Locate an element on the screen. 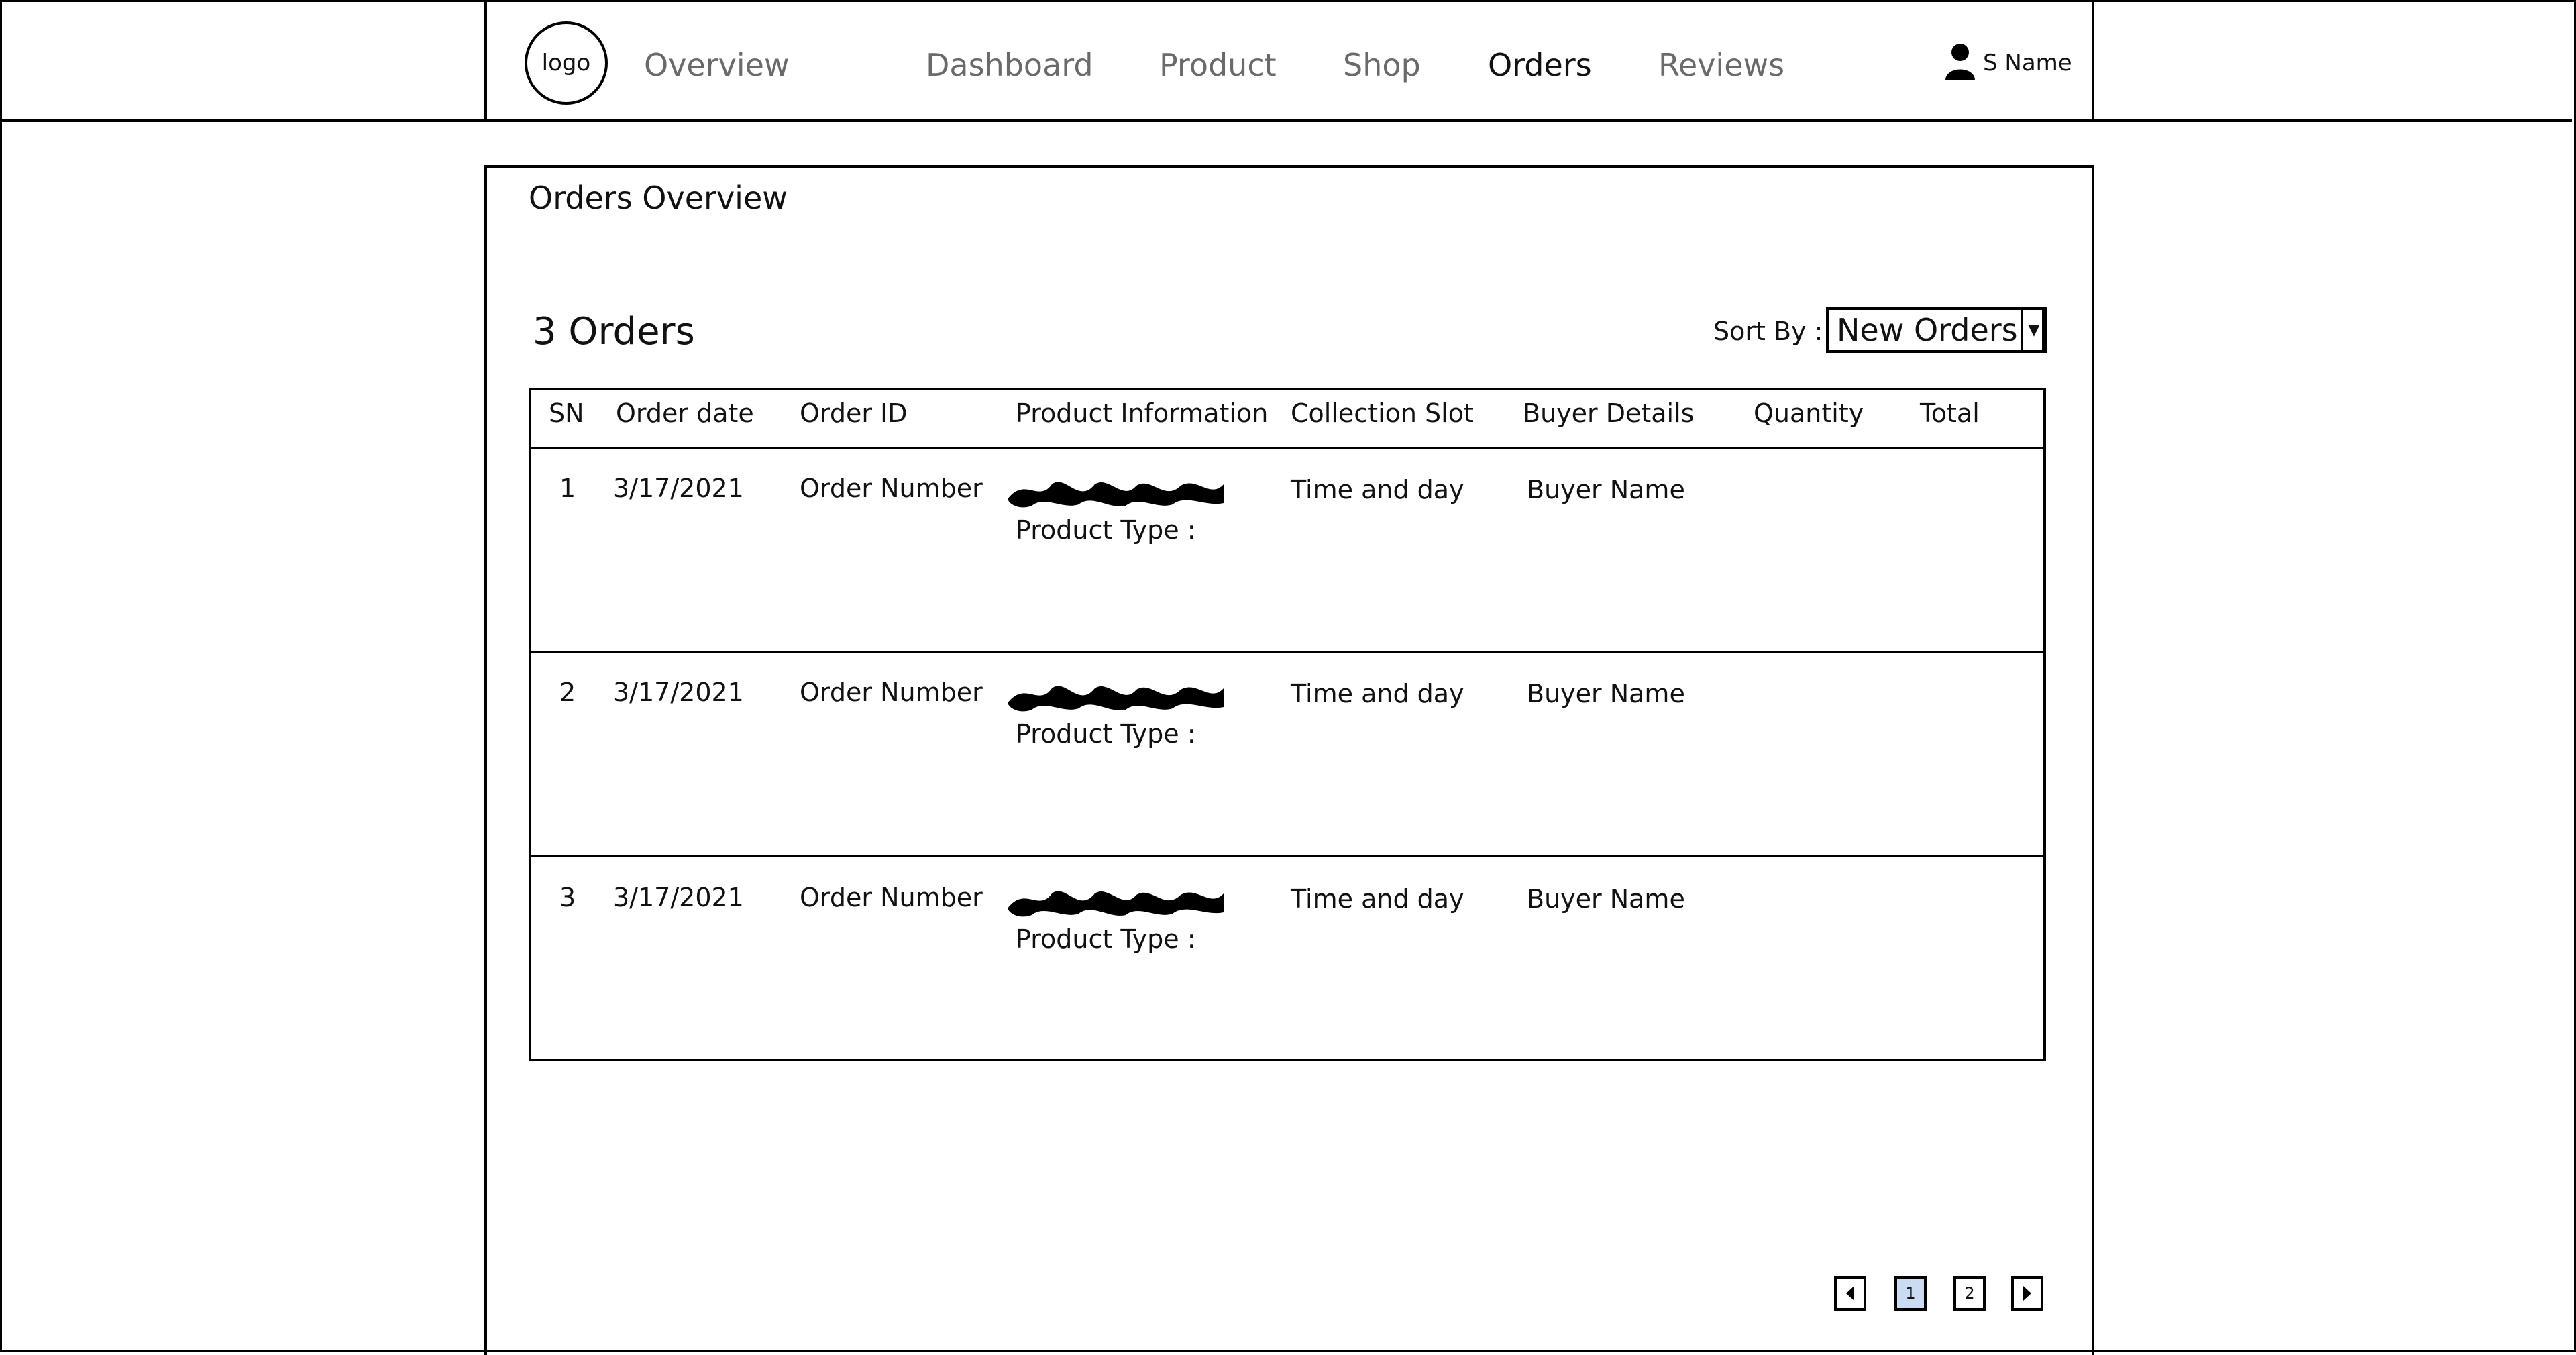 This screenshot has height=1355, width=2576. table-header-divider is located at coordinates (1287, 448).